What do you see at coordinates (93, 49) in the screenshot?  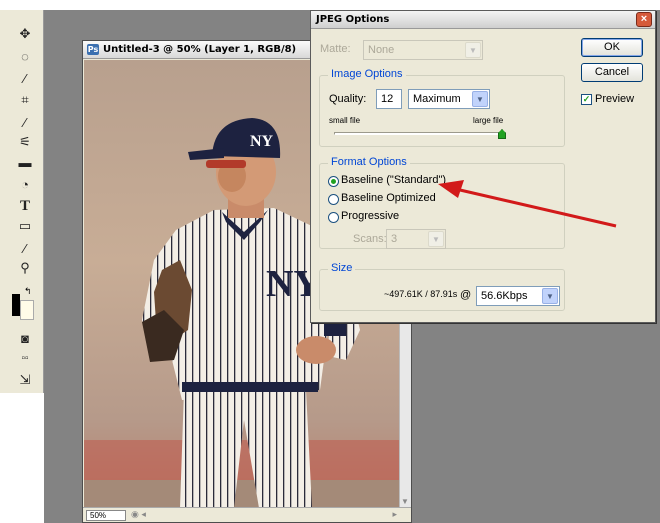 I see `document-icon: Ps` at bounding box center [93, 49].